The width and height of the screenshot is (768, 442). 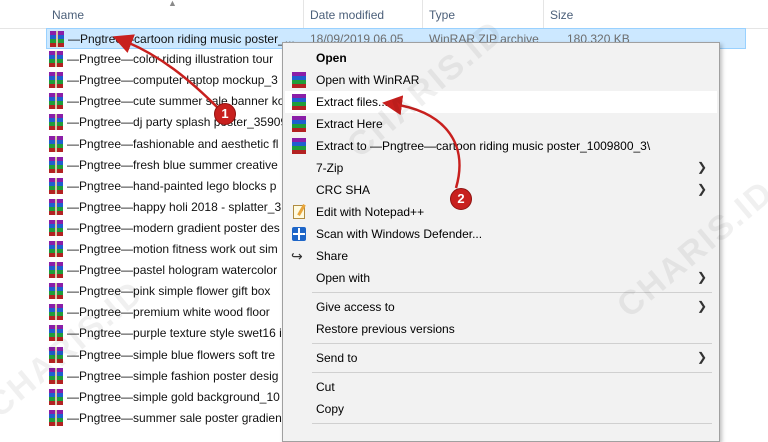 What do you see at coordinates (461, 199) in the screenshot?
I see `step-badge-2: 2` at bounding box center [461, 199].